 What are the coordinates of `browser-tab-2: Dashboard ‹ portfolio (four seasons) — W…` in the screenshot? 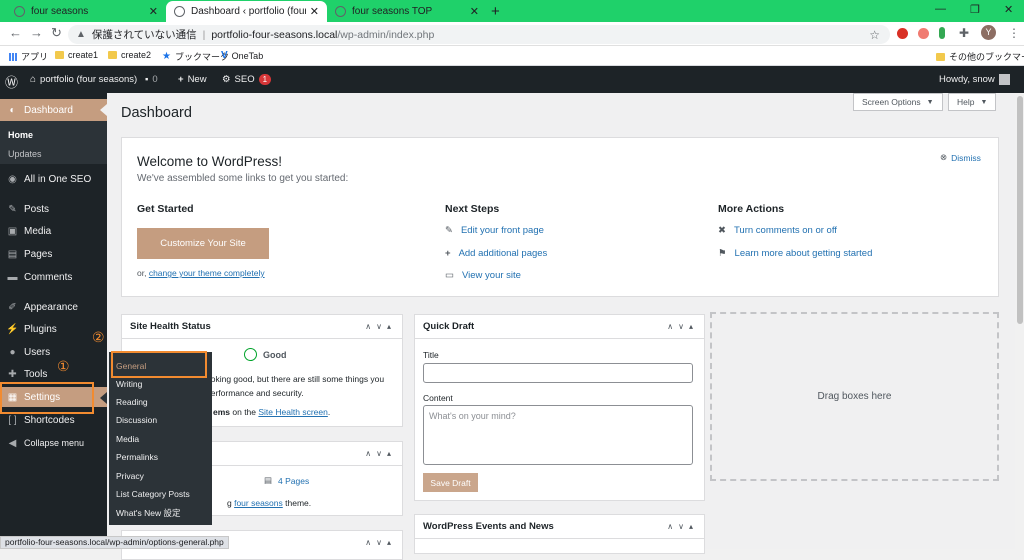 It's located at (246, 11).